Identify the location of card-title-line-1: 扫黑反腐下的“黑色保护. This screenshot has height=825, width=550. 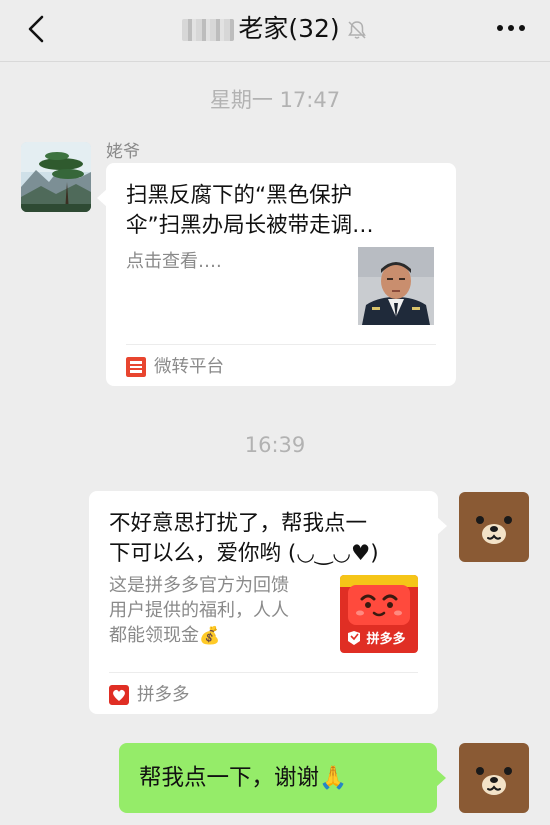
(239, 195).